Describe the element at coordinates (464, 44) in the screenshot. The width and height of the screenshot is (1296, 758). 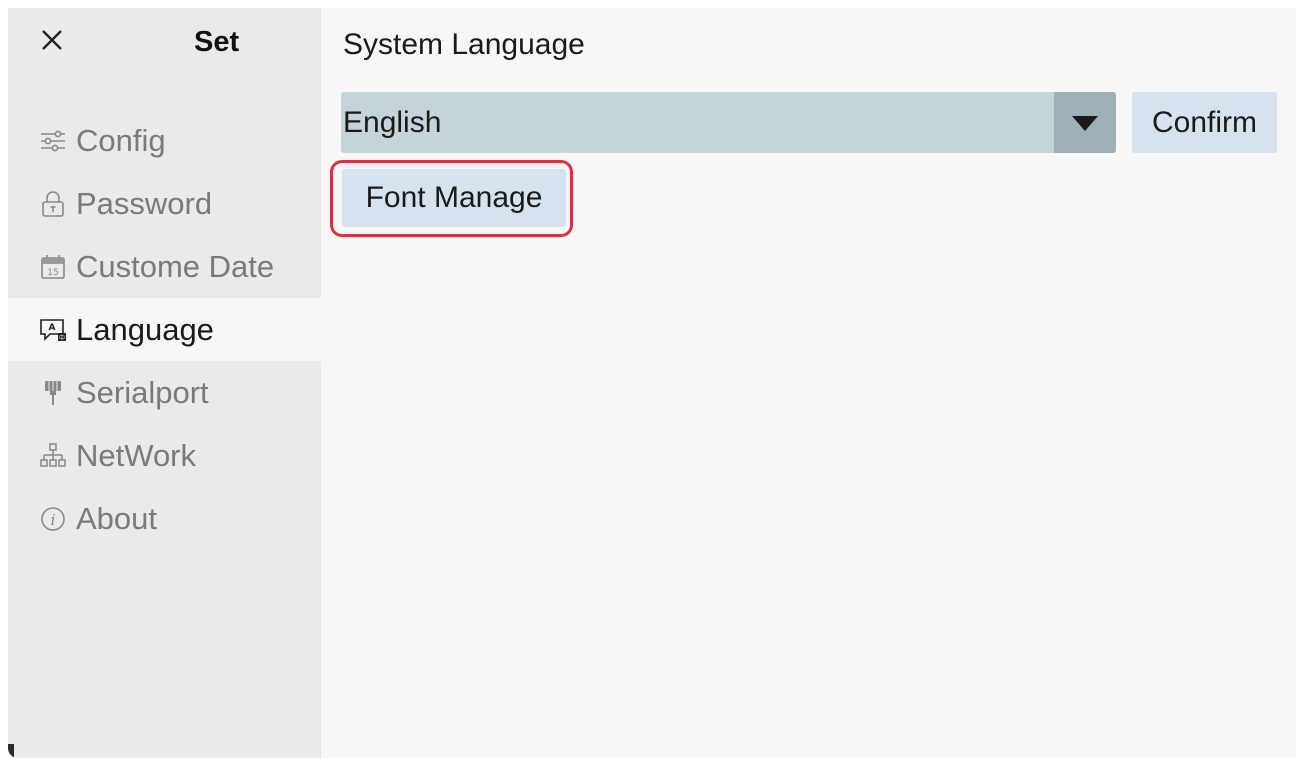
I see `system-language-label: System Language` at that location.